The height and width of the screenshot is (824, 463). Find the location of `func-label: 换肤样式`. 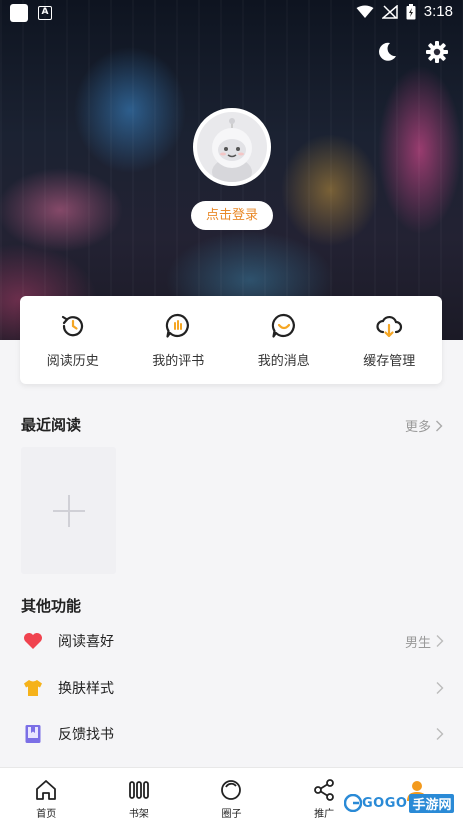

func-label: 换肤样式 is located at coordinates (86, 689).